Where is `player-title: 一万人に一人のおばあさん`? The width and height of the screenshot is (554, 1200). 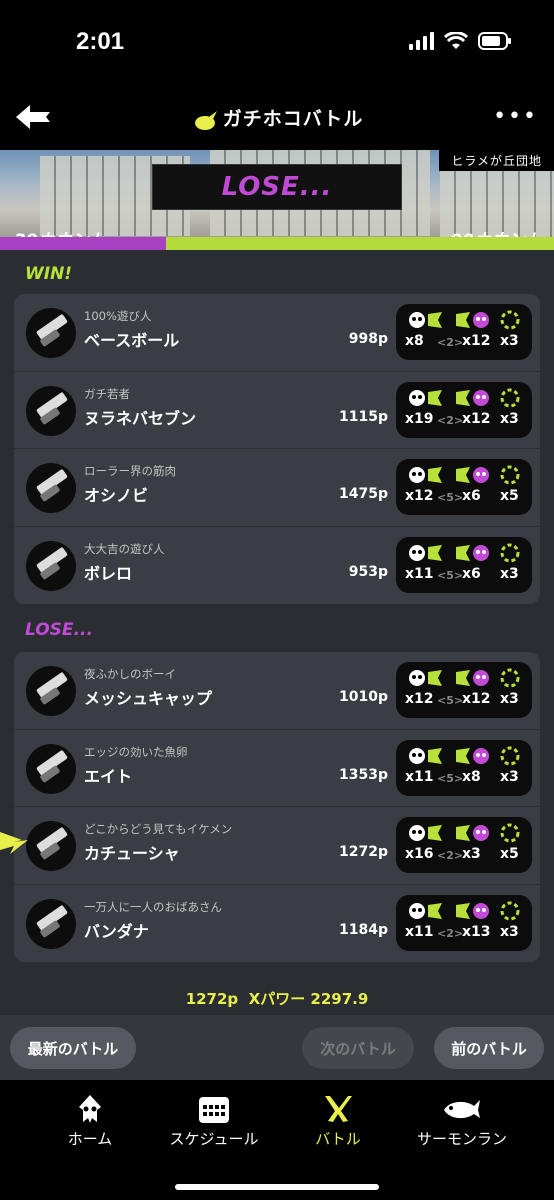
player-title: 一万人に一人のおばあさん is located at coordinates (153, 906).